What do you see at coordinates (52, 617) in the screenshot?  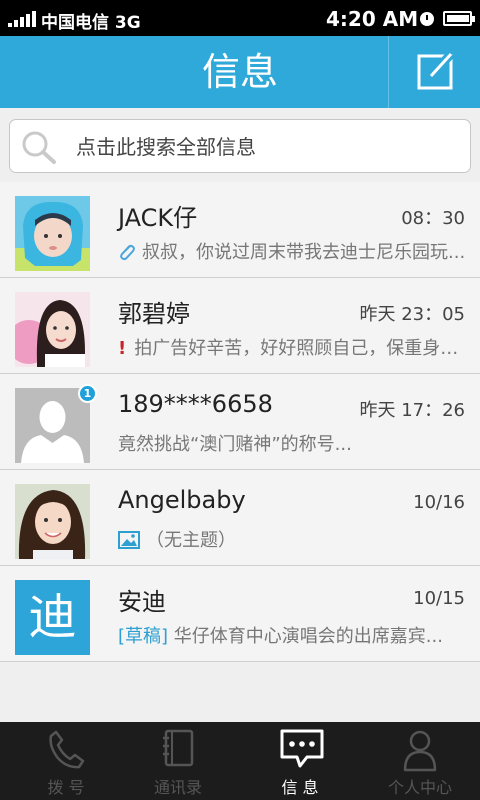 I see `avatar: 迪` at bounding box center [52, 617].